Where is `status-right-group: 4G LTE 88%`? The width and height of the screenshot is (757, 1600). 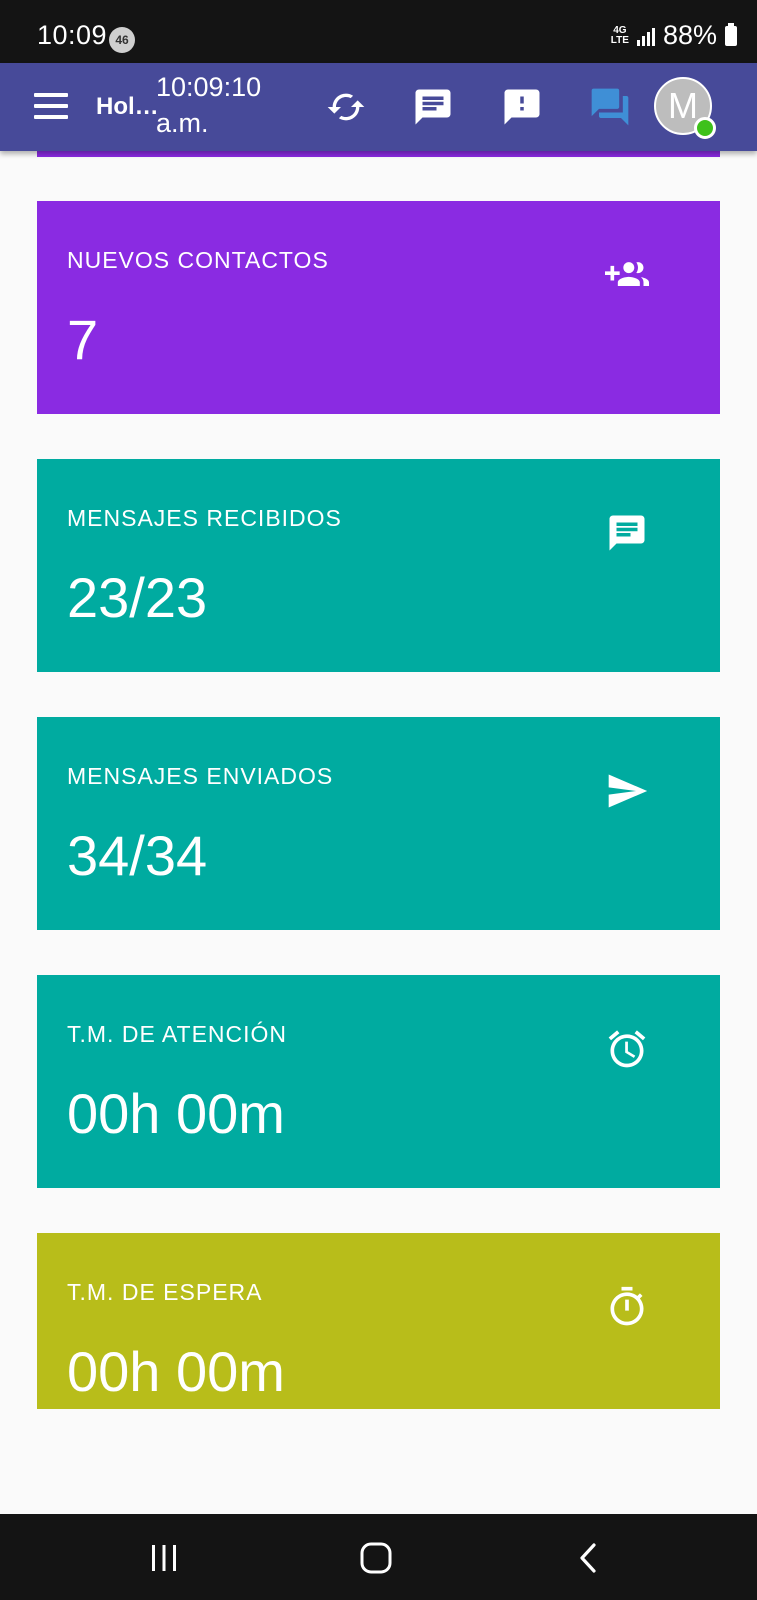 status-right-group: 4G LTE 88% is located at coordinates (674, 35).